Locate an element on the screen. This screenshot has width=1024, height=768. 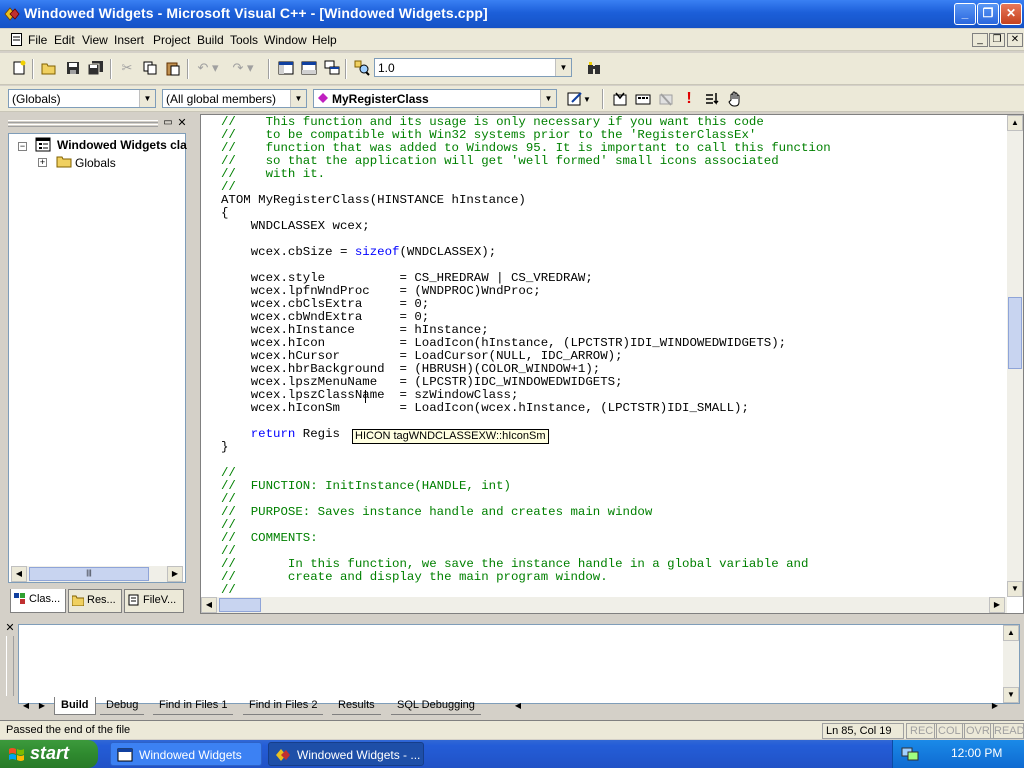
output-vscrollbar: ▲ ▼ is located at coordinates (1011, 664).